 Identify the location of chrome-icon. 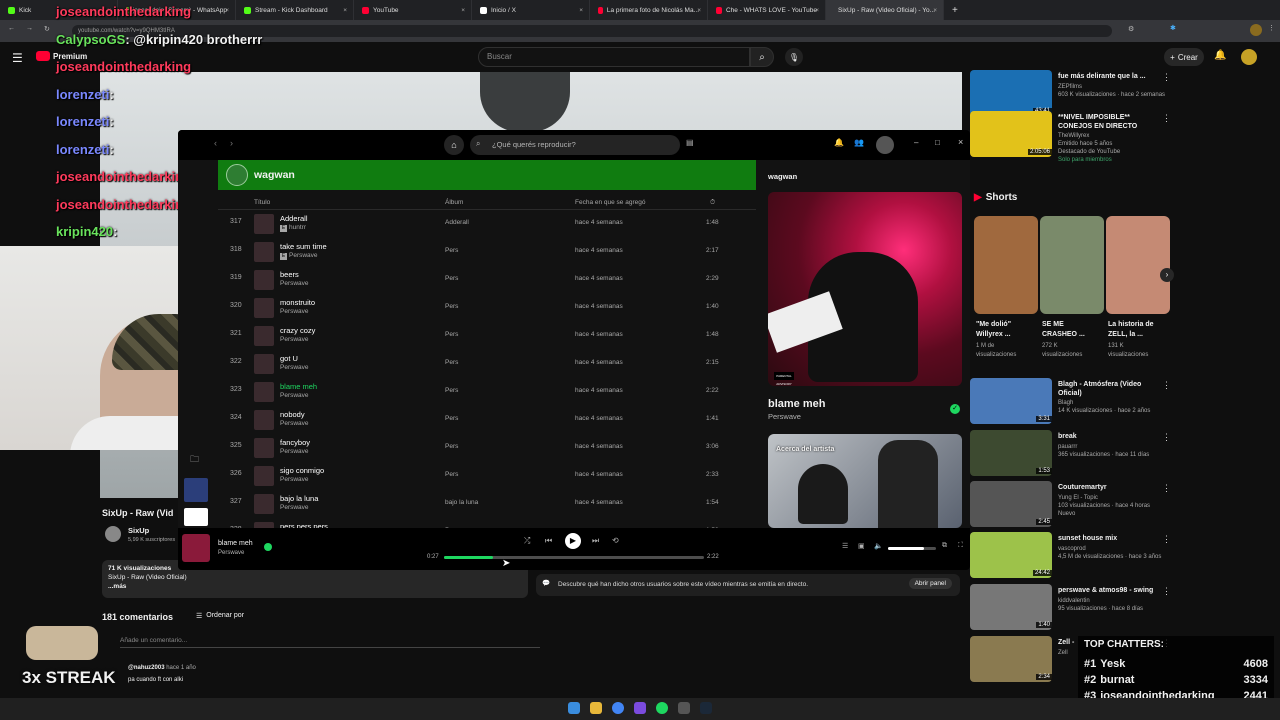
(618, 708).